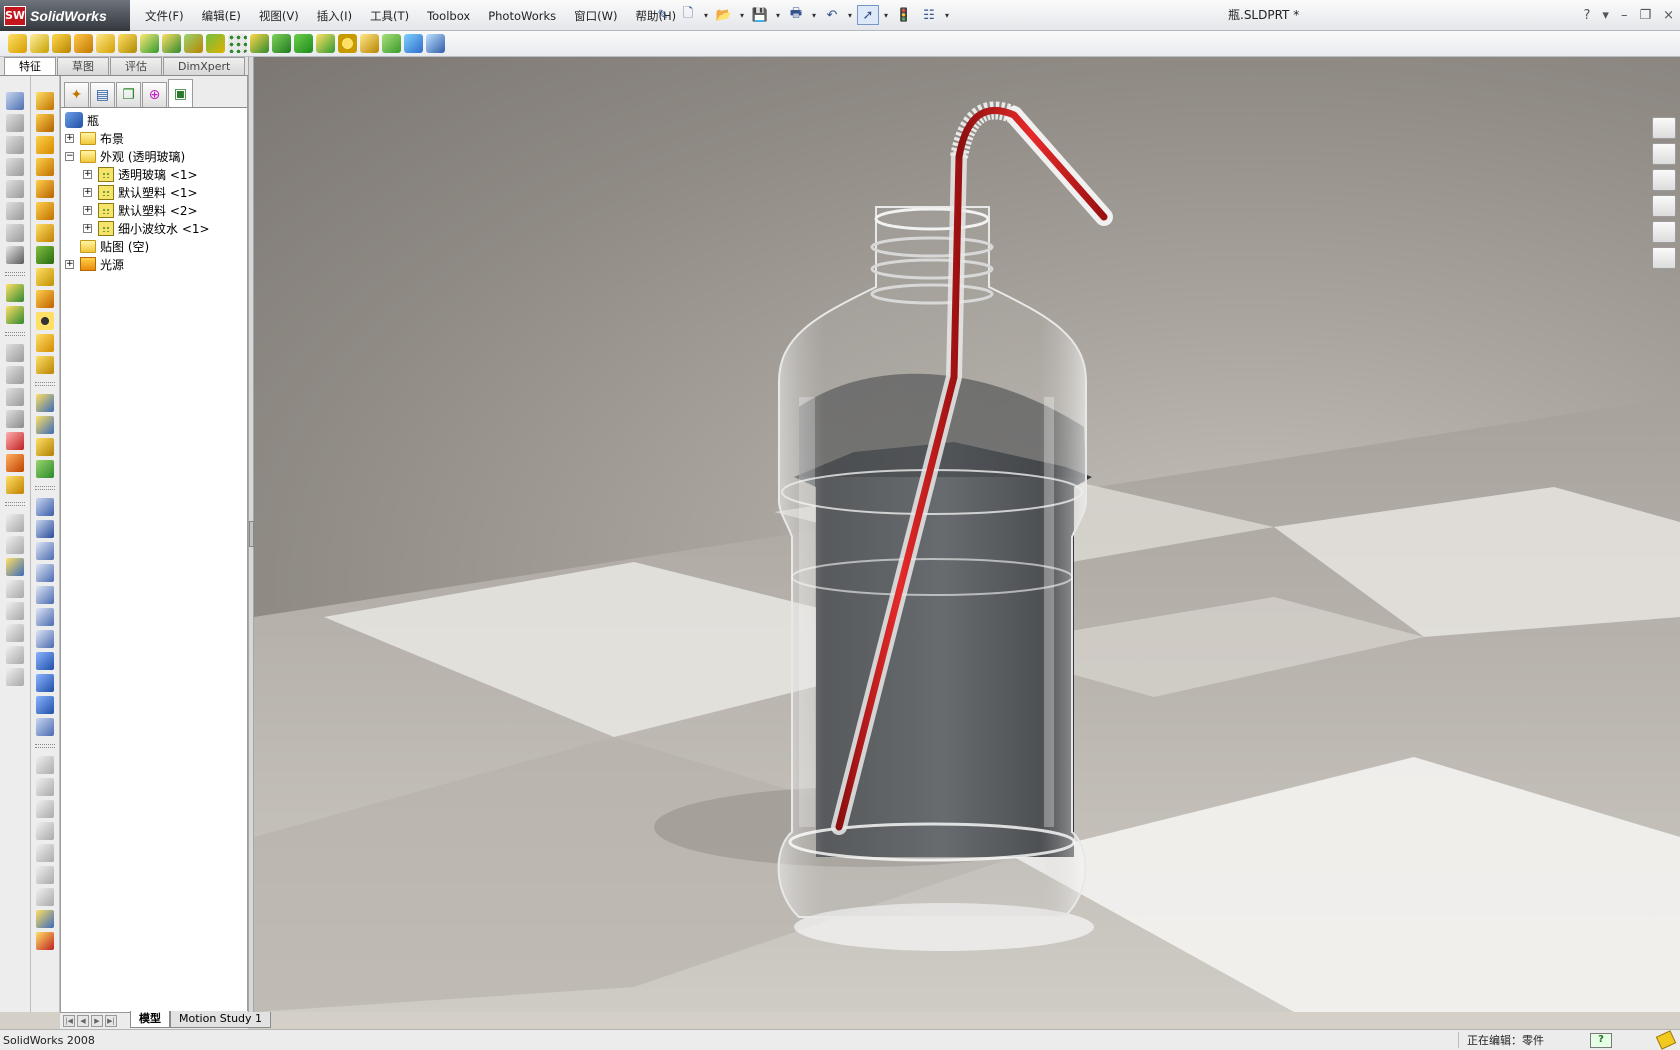 This screenshot has height=1050, width=1680. What do you see at coordinates (929, 15) in the screenshot?
I see `options-icon: ☷` at bounding box center [929, 15].